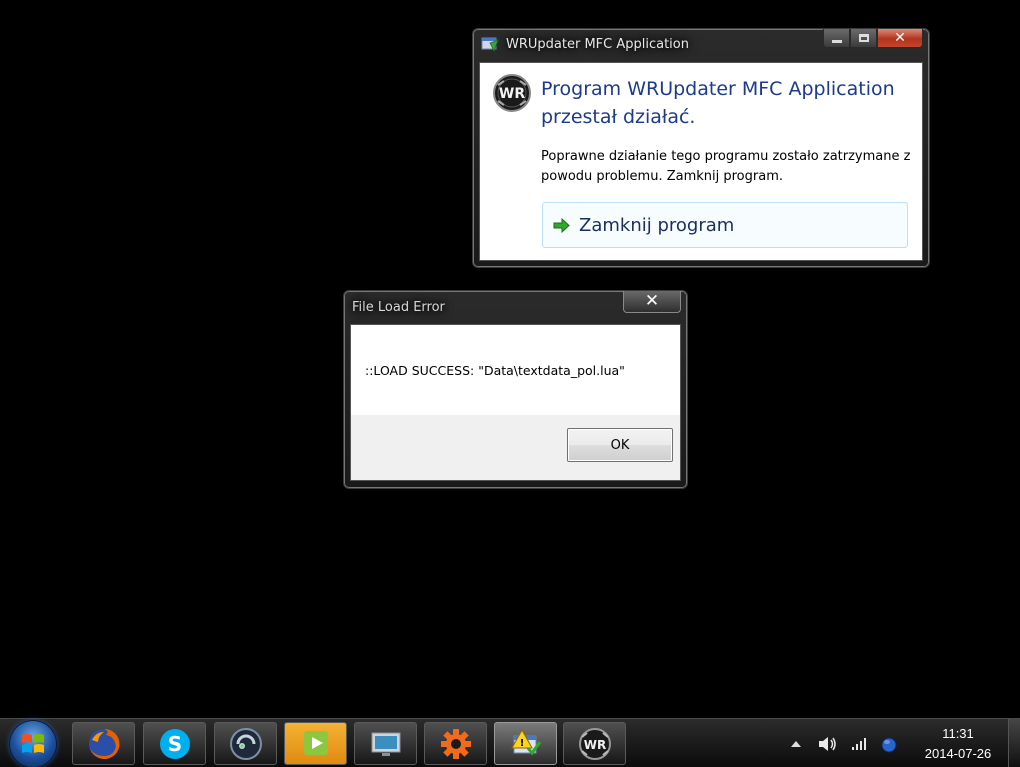 This screenshot has width=1020, height=767. I want to click on ok-button: OK, so click(620, 445).